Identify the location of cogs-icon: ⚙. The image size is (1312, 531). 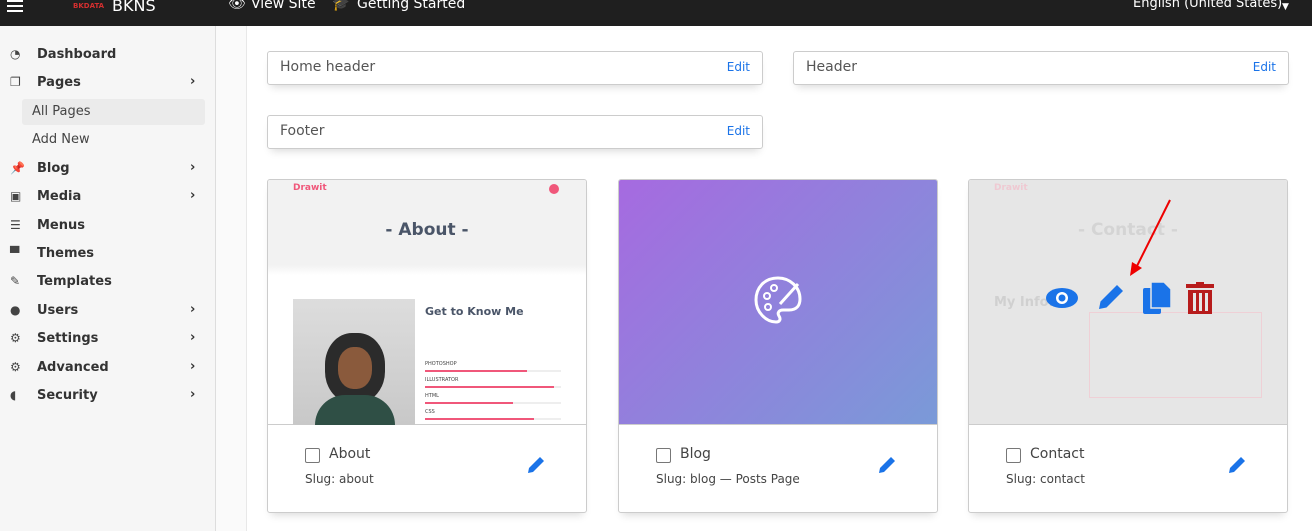
(15, 338).